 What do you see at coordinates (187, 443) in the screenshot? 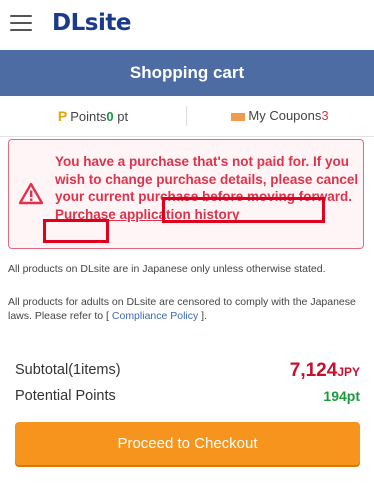
I see `proceed-to-checkout-button: Proceed to Checkout` at bounding box center [187, 443].